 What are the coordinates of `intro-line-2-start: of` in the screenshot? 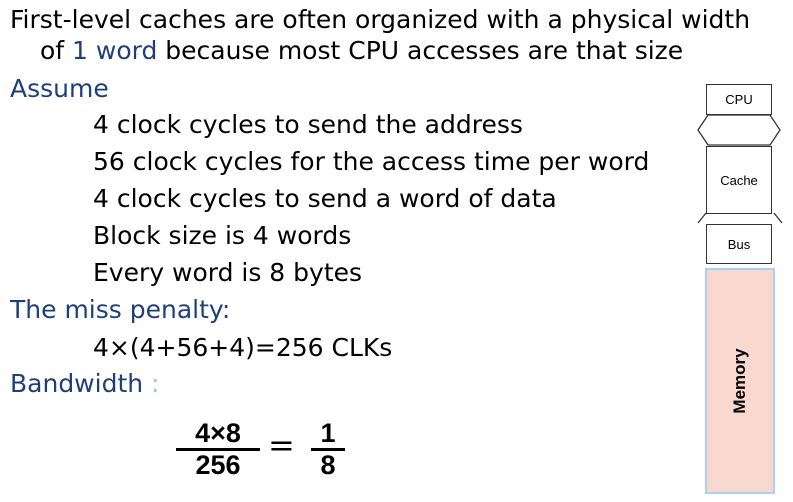 It's located at (56, 50).